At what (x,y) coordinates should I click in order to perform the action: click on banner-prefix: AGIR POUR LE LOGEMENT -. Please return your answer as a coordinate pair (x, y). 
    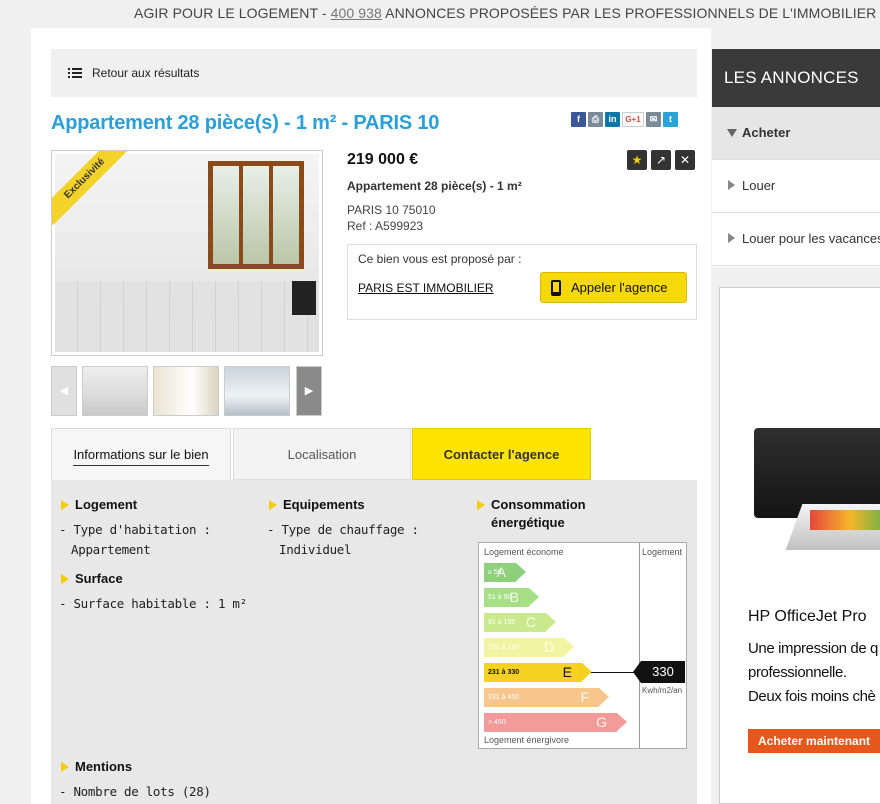
    Looking at the image, I should click on (232, 13).